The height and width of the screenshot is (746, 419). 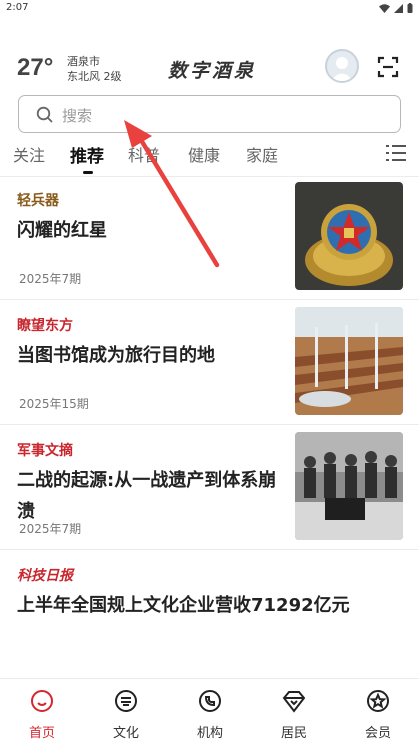 What do you see at coordinates (209, 9) in the screenshot?
I see `status-bar: 2:07` at bounding box center [209, 9].